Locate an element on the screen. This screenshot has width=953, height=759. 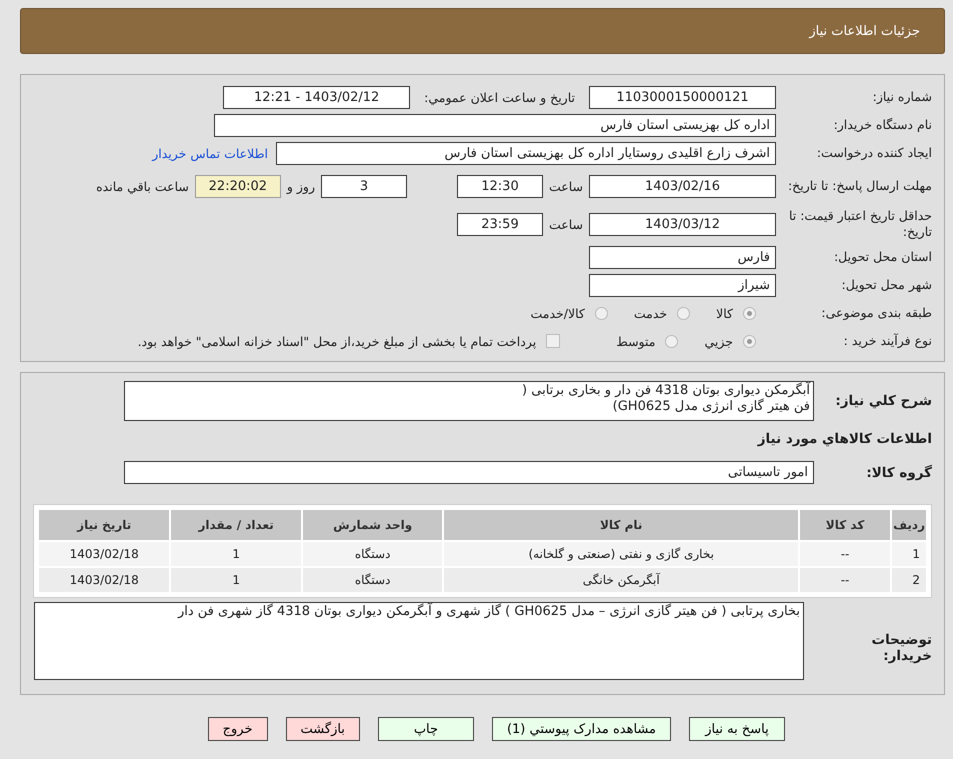
table-cell: آبگرمکن خانگی is located at coordinates (621, 580).